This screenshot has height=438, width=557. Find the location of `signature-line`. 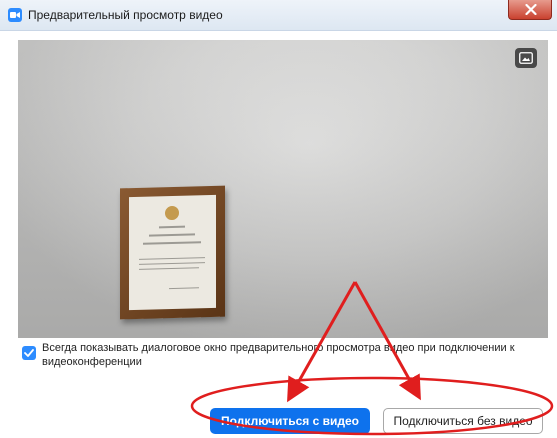

signature-line is located at coordinates (184, 288).